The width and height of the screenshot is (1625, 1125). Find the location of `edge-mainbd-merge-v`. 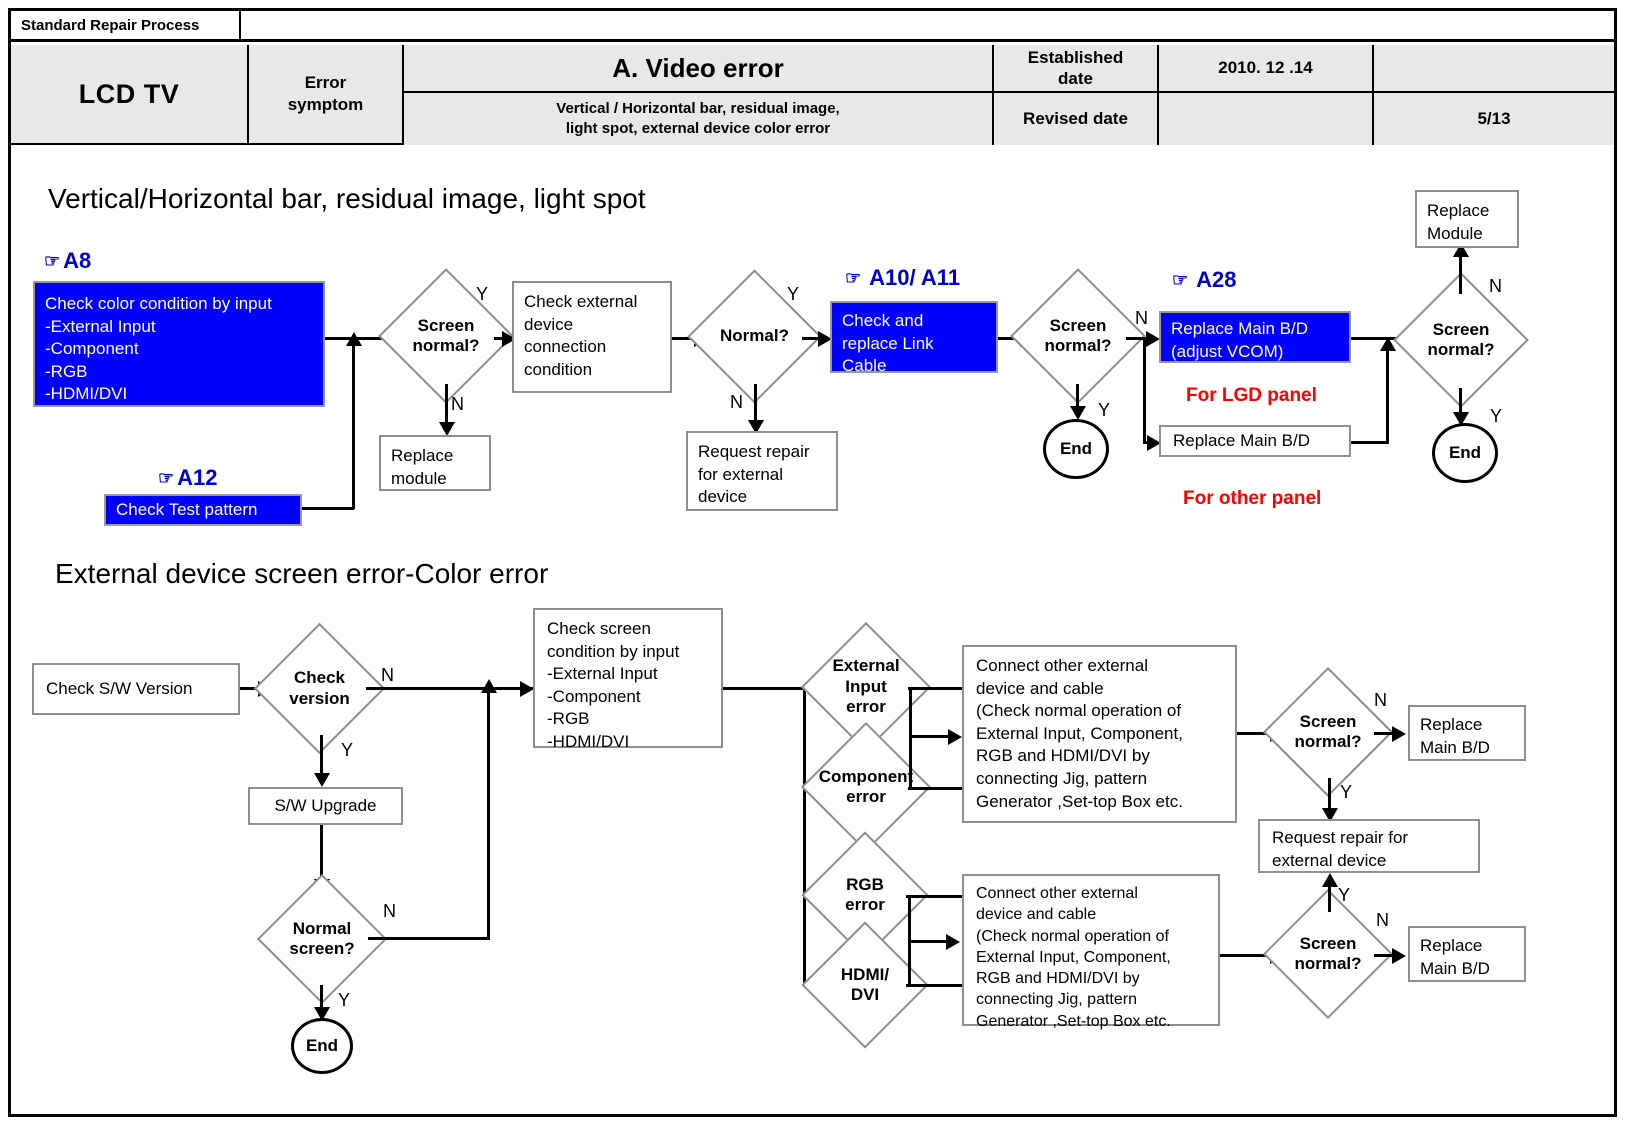

edge-mainbd-merge-v is located at coordinates (1387, 396).